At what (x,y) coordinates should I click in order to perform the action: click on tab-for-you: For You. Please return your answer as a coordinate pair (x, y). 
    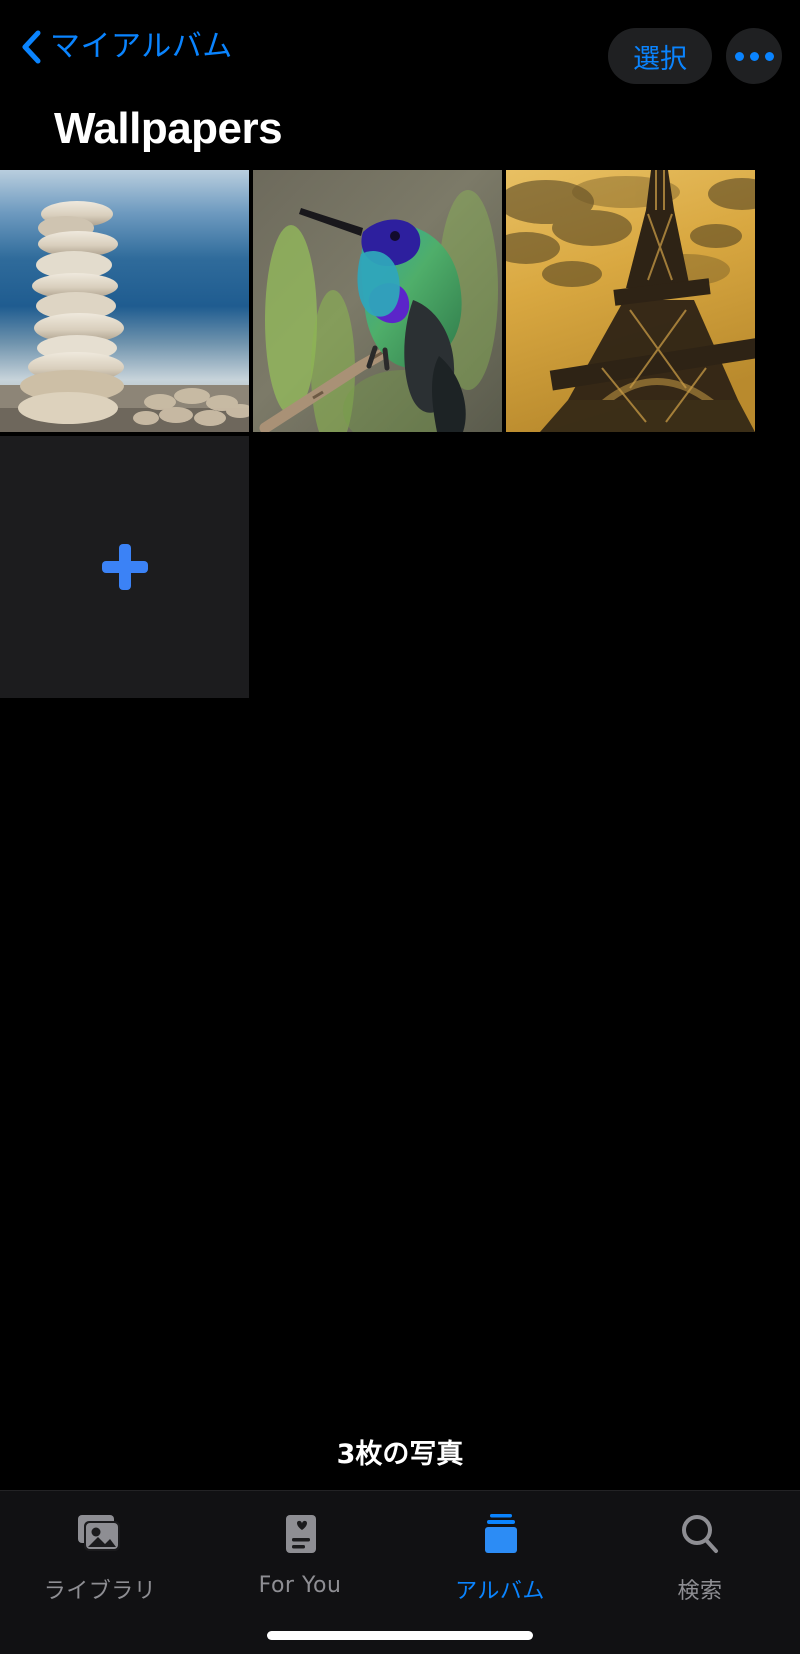
    Looking at the image, I should click on (300, 1552).